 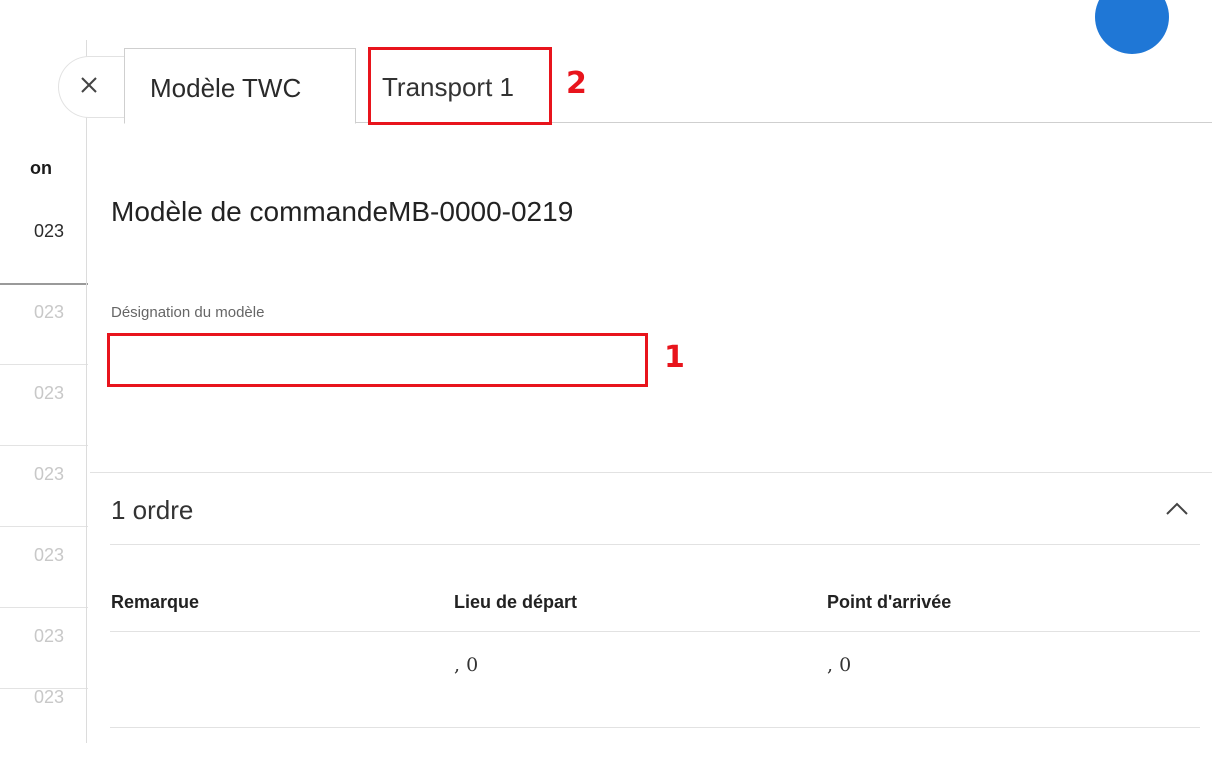 What do you see at coordinates (576, 83) in the screenshot?
I see `annotation-number-2: 2` at bounding box center [576, 83].